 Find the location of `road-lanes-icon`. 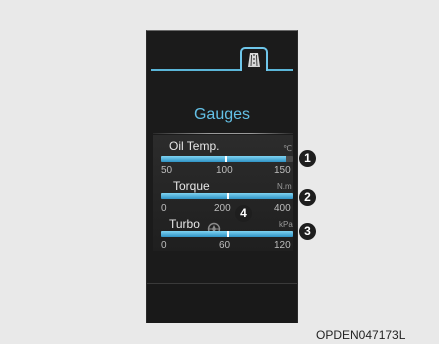

road-lanes-icon is located at coordinates (254, 59).